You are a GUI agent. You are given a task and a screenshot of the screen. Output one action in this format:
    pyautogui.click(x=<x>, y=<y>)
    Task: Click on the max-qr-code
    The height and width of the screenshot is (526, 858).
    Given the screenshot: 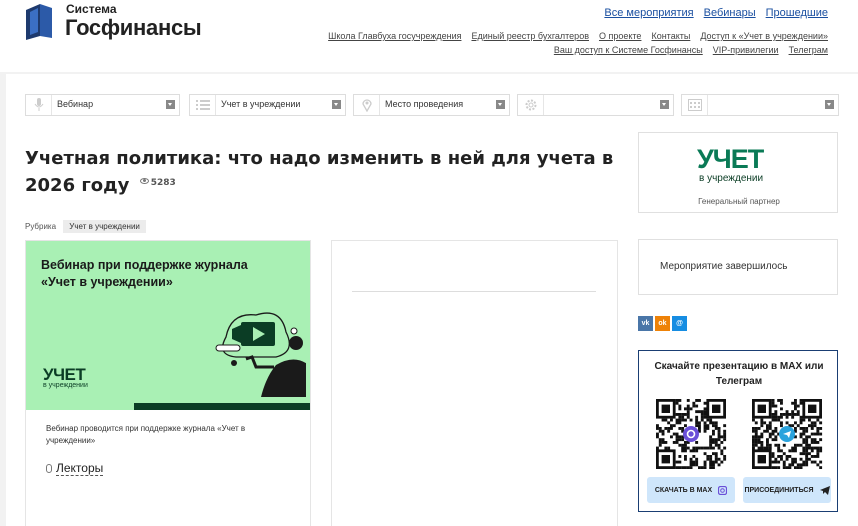 What is the action you would take?
    pyautogui.click(x=691, y=434)
    